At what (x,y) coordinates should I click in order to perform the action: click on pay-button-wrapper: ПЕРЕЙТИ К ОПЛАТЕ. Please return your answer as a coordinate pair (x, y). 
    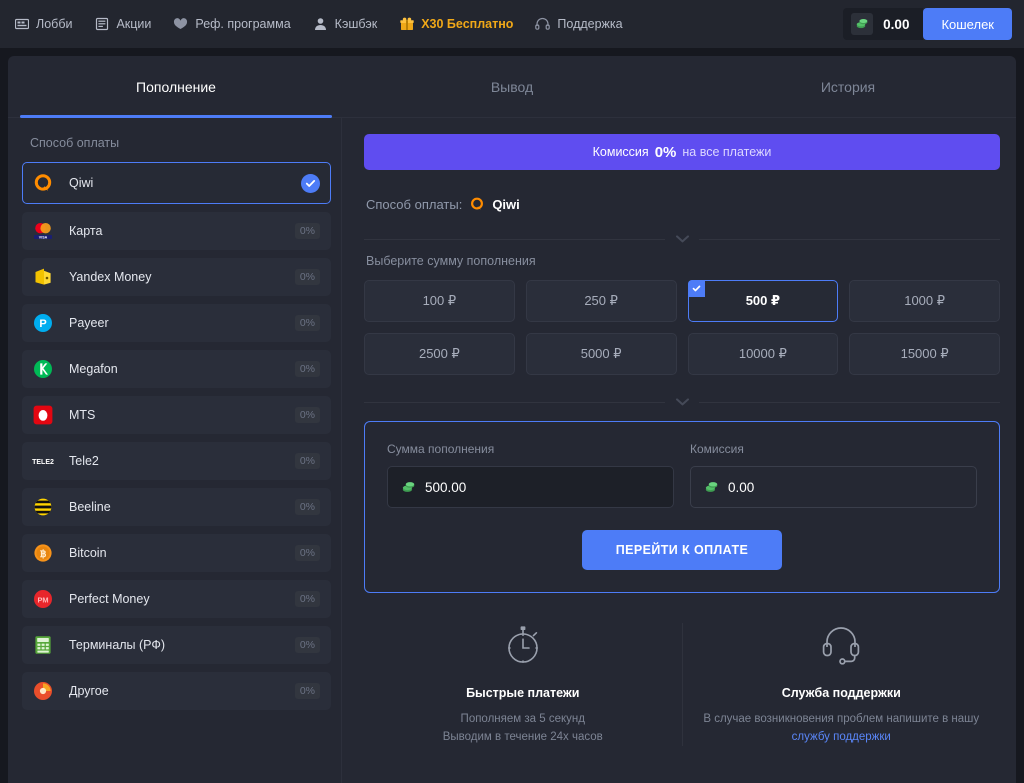
    Looking at the image, I should click on (682, 550).